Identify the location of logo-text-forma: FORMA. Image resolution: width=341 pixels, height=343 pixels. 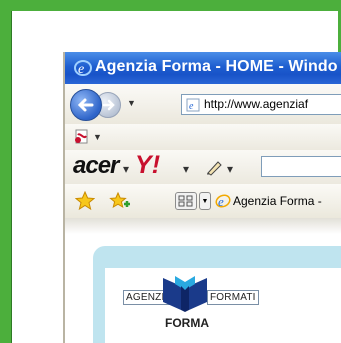
(187, 323).